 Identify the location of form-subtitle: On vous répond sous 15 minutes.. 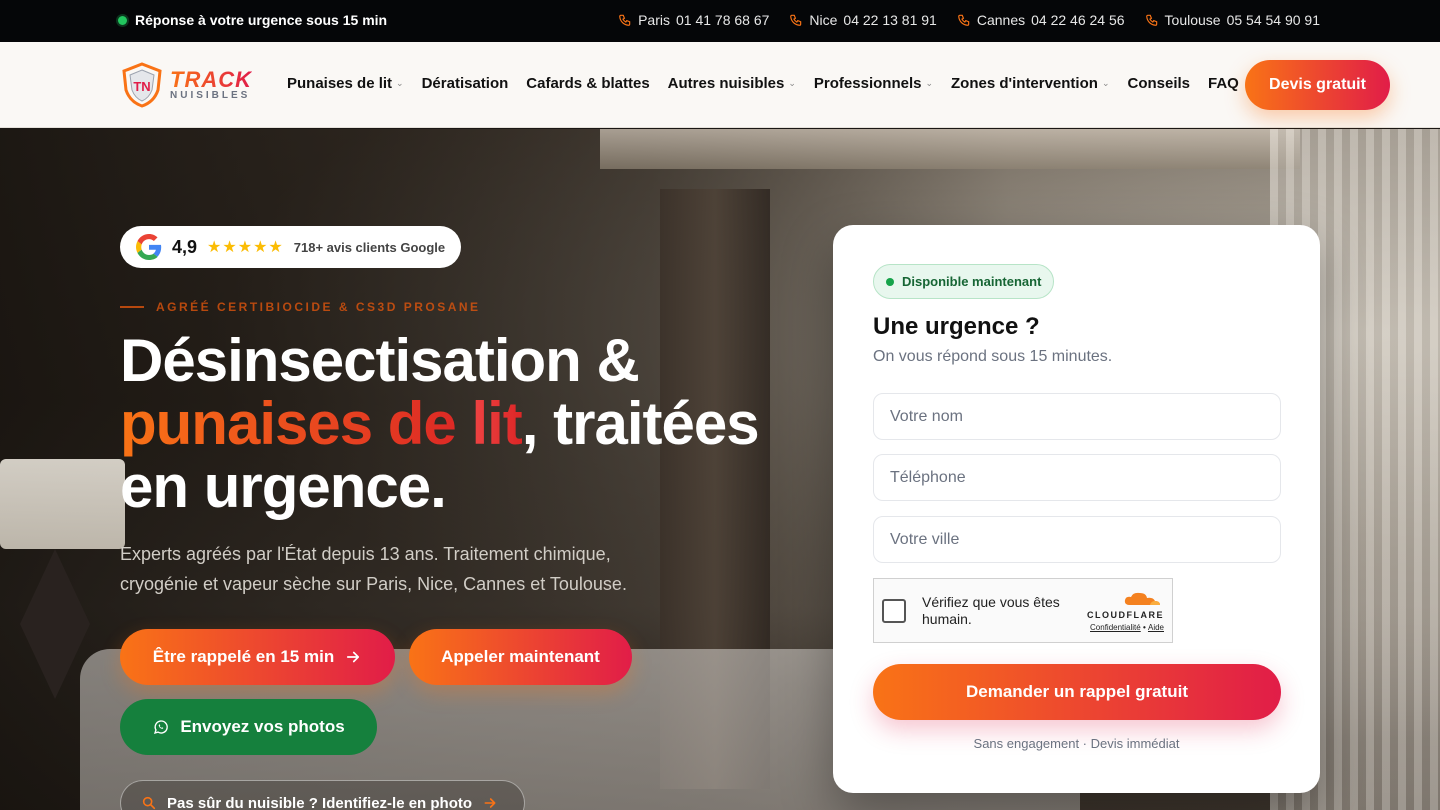
(993, 356).